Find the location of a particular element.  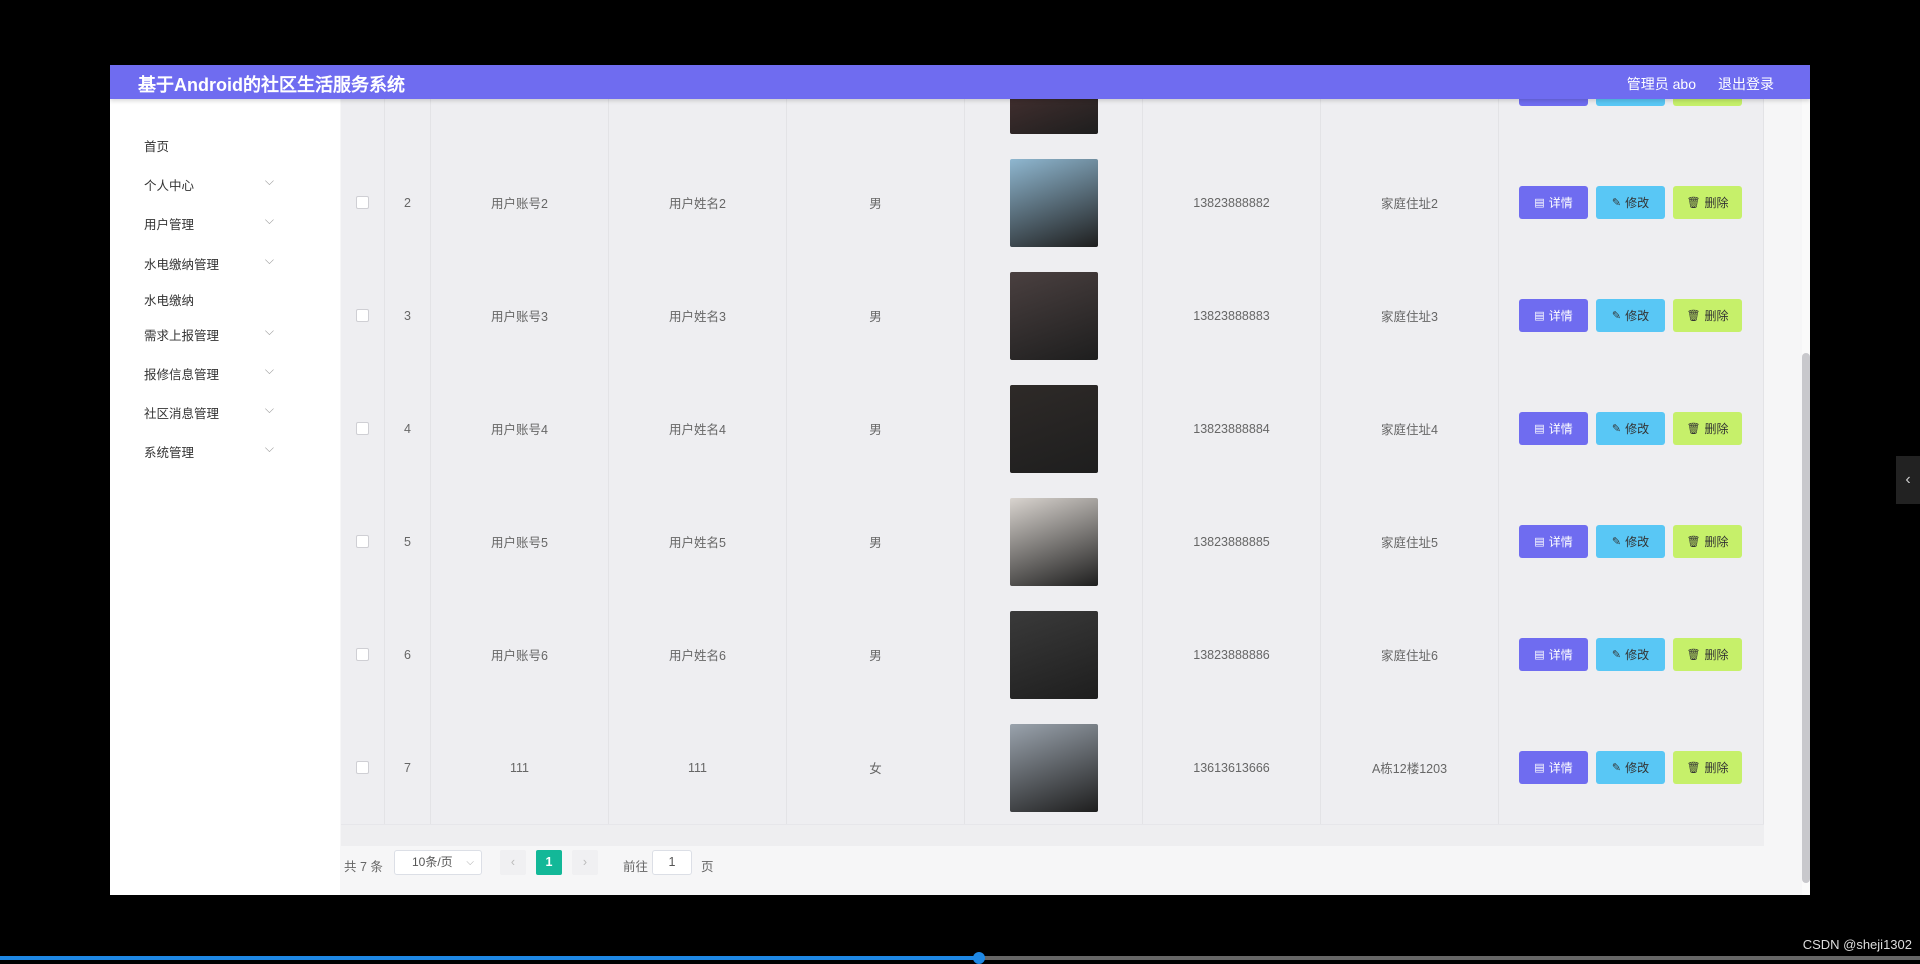

video-progress-knob is located at coordinates (979, 958).